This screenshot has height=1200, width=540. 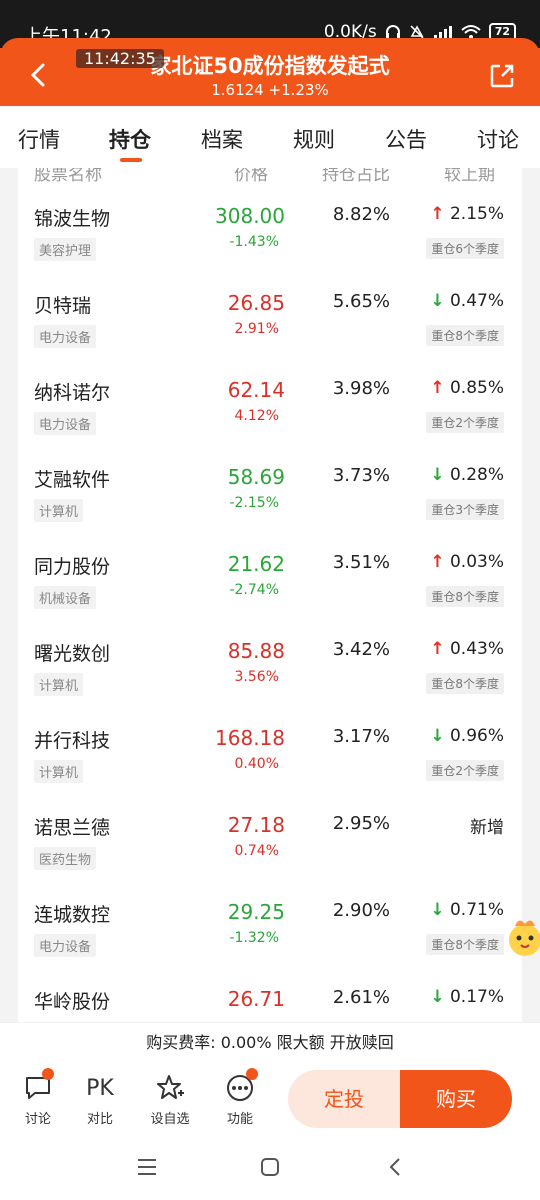 What do you see at coordinates (476, 649) in the screenshot?
I see `period-change-value: 0.43%` at bounding box center [476, 649].